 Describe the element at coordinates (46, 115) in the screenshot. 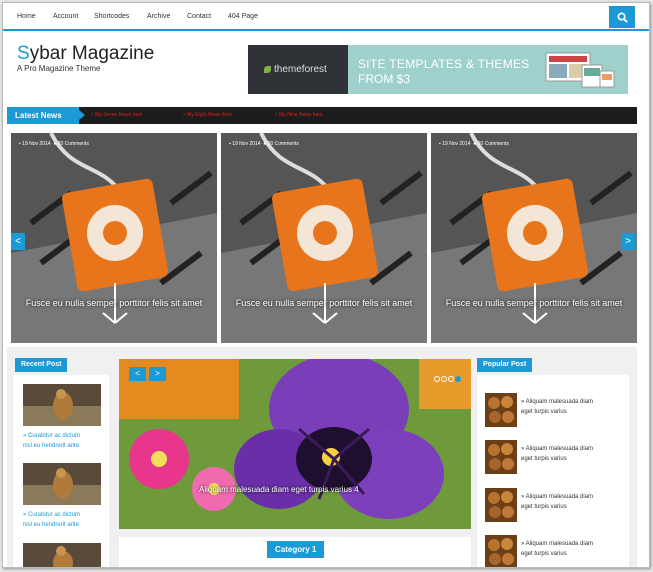

I see `latest-news-label: Latest News` at that location.